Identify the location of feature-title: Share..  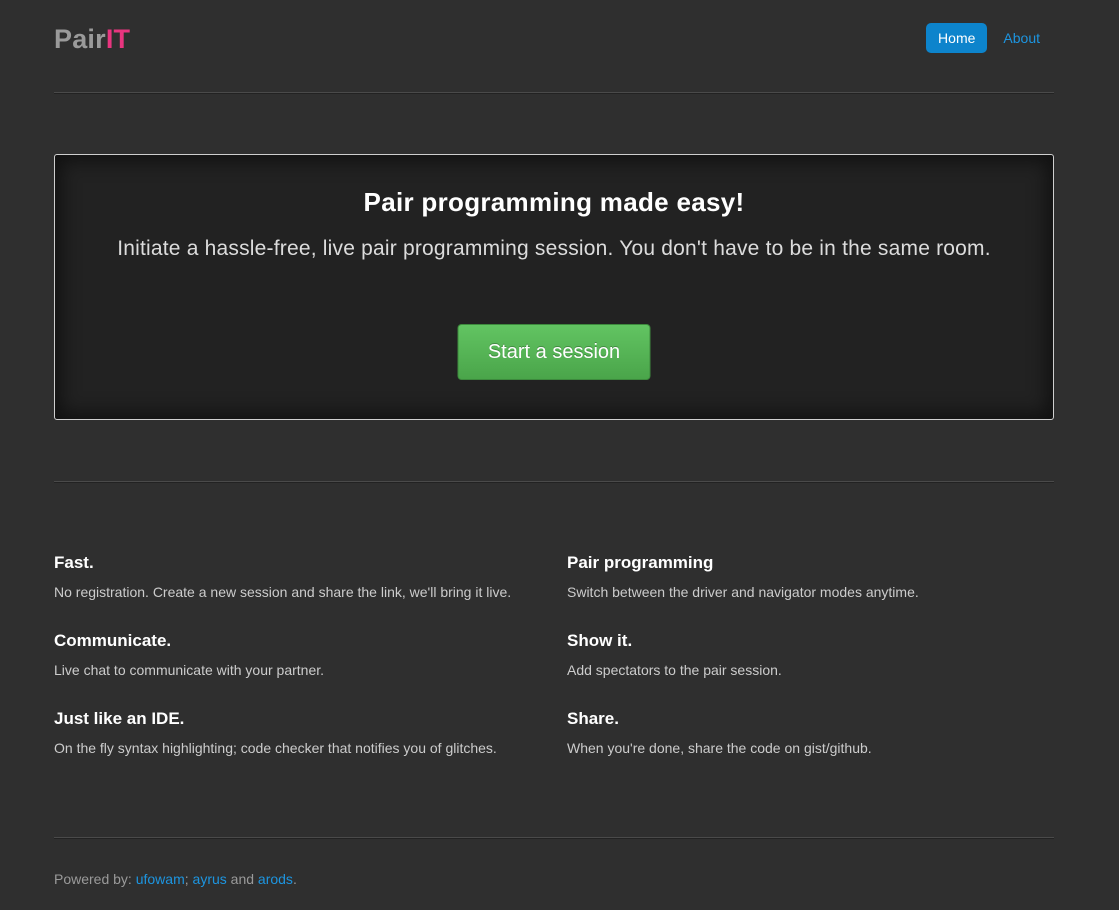
(593, 718).